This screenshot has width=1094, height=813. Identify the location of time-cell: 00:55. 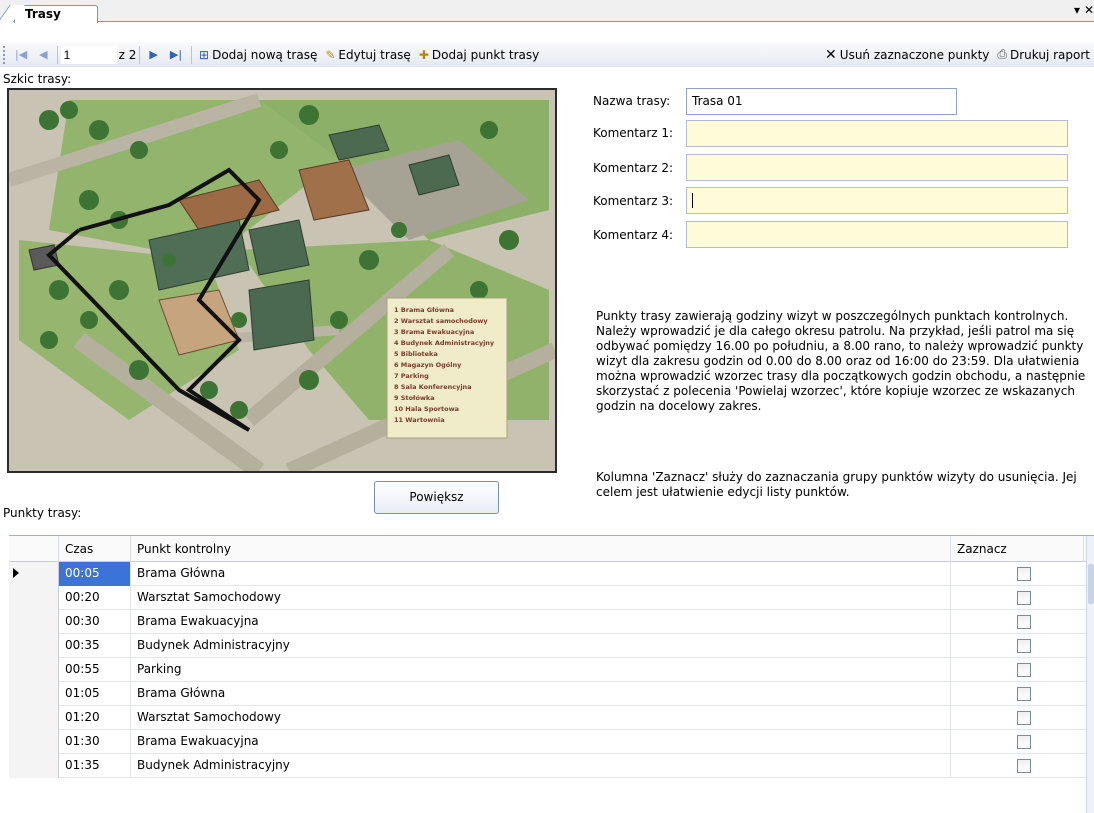
(95, 670).